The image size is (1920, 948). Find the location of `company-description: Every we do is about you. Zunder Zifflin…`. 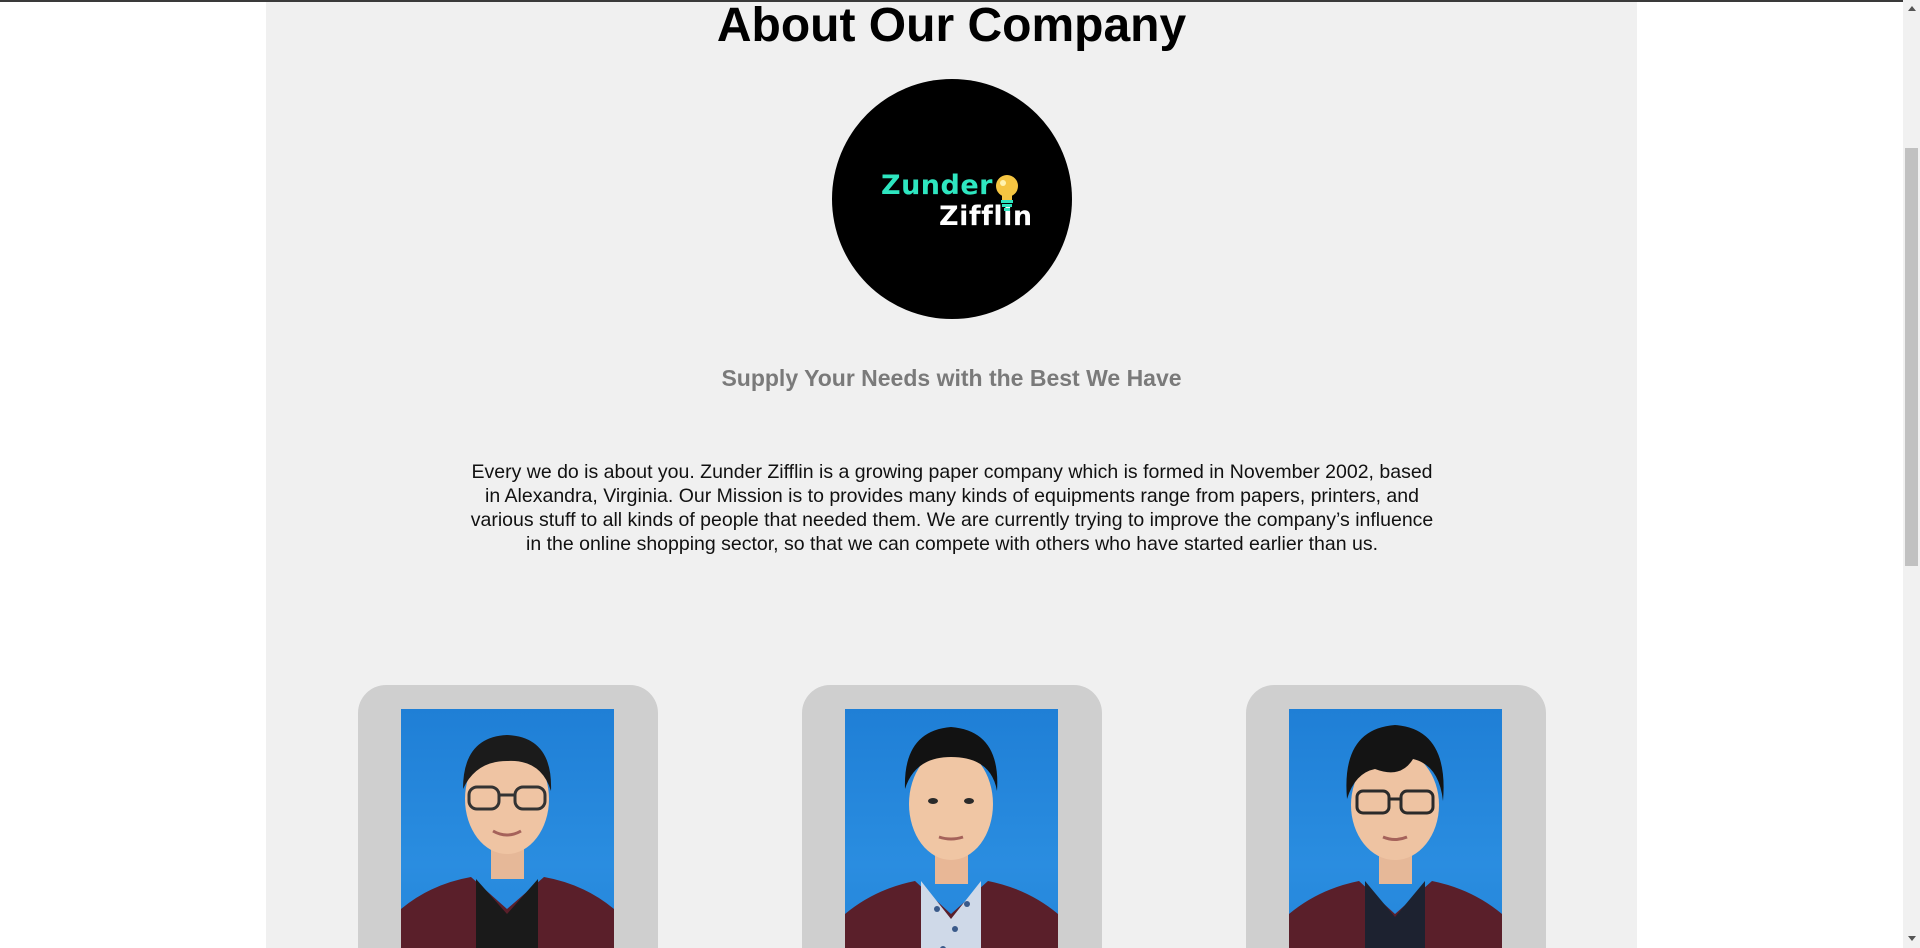

company-description: Every we do is about you. Zunder Zifflin… is located at coordinates (952, 507).